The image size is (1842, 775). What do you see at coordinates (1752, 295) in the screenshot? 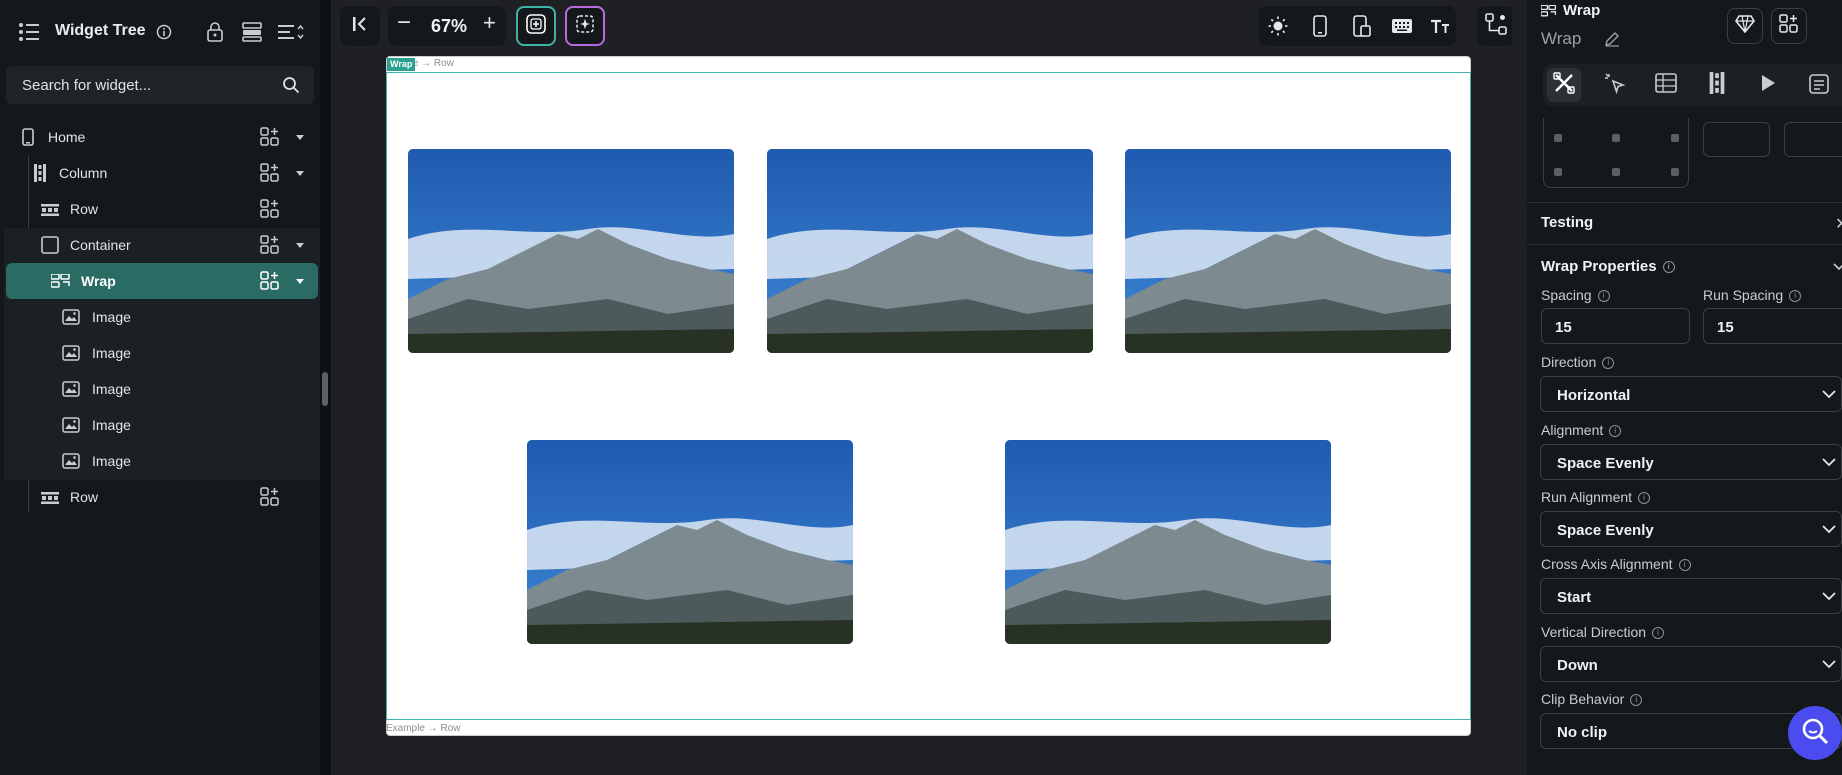
I see `run-spacing-label-row: Run Spacing i` at bounding box center [1752, 295].